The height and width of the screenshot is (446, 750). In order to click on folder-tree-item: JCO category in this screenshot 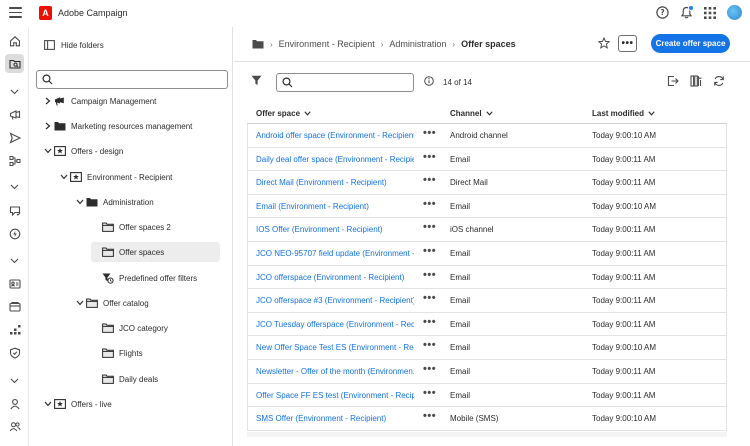, I will do `click(129, 328)`.